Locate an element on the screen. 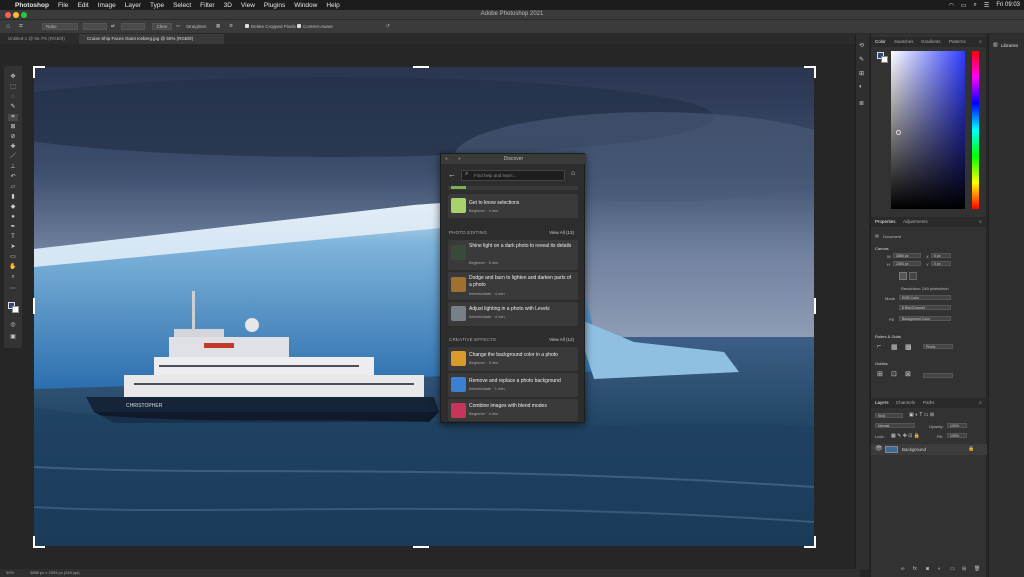 Image resolution: width=1024 pixels, height=577 pixels. crop-handle-top-left-v is located at coordinates (34, 72).